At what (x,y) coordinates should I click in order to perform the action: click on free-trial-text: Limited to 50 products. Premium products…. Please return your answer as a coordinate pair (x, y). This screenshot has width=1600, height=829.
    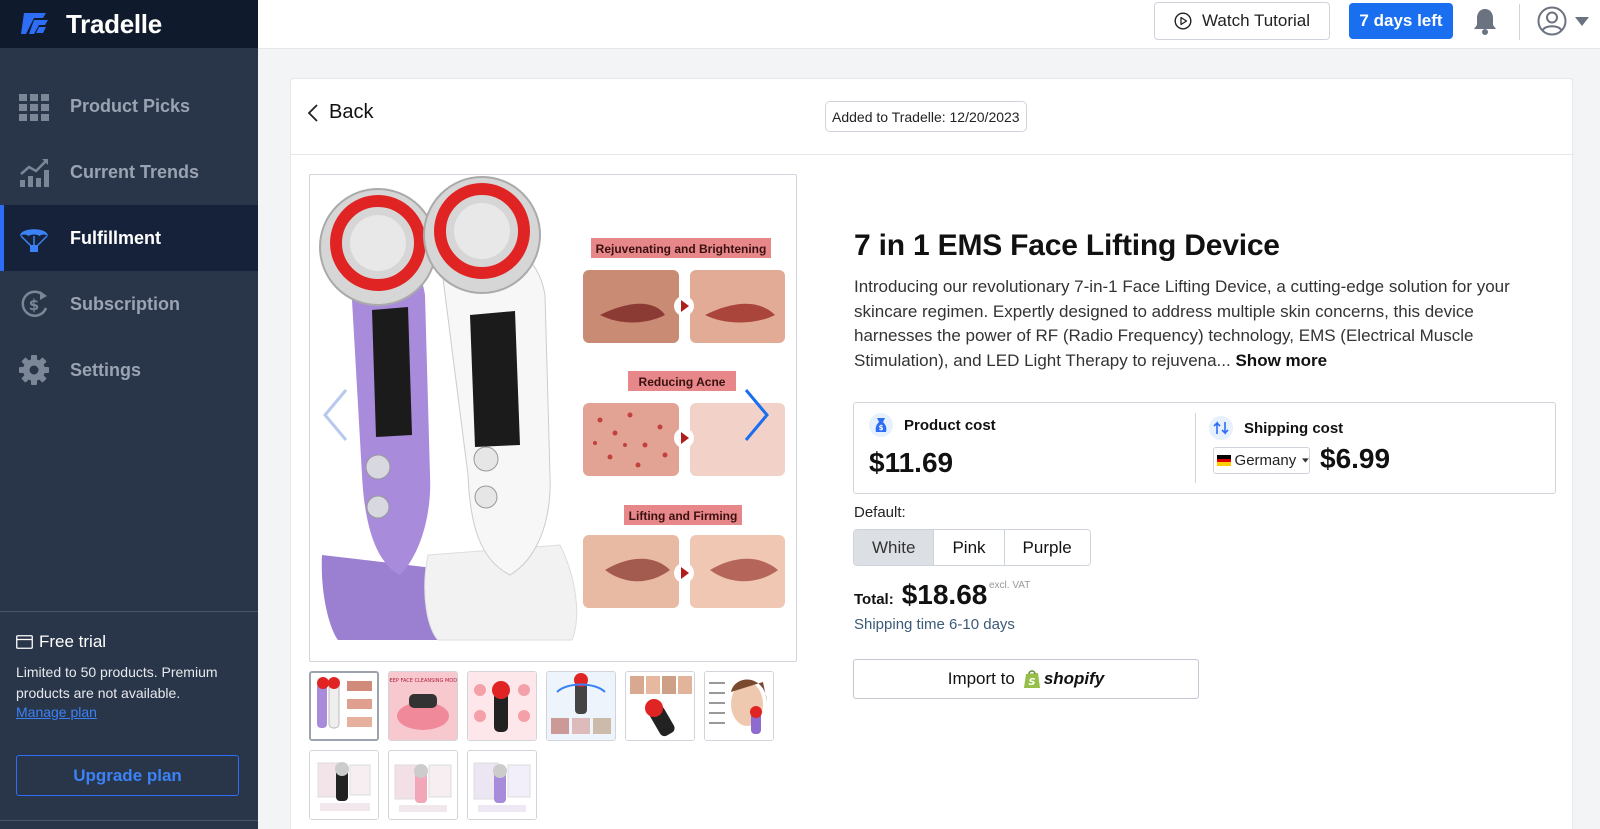
    Looking at the image, I should click on (117, 682).